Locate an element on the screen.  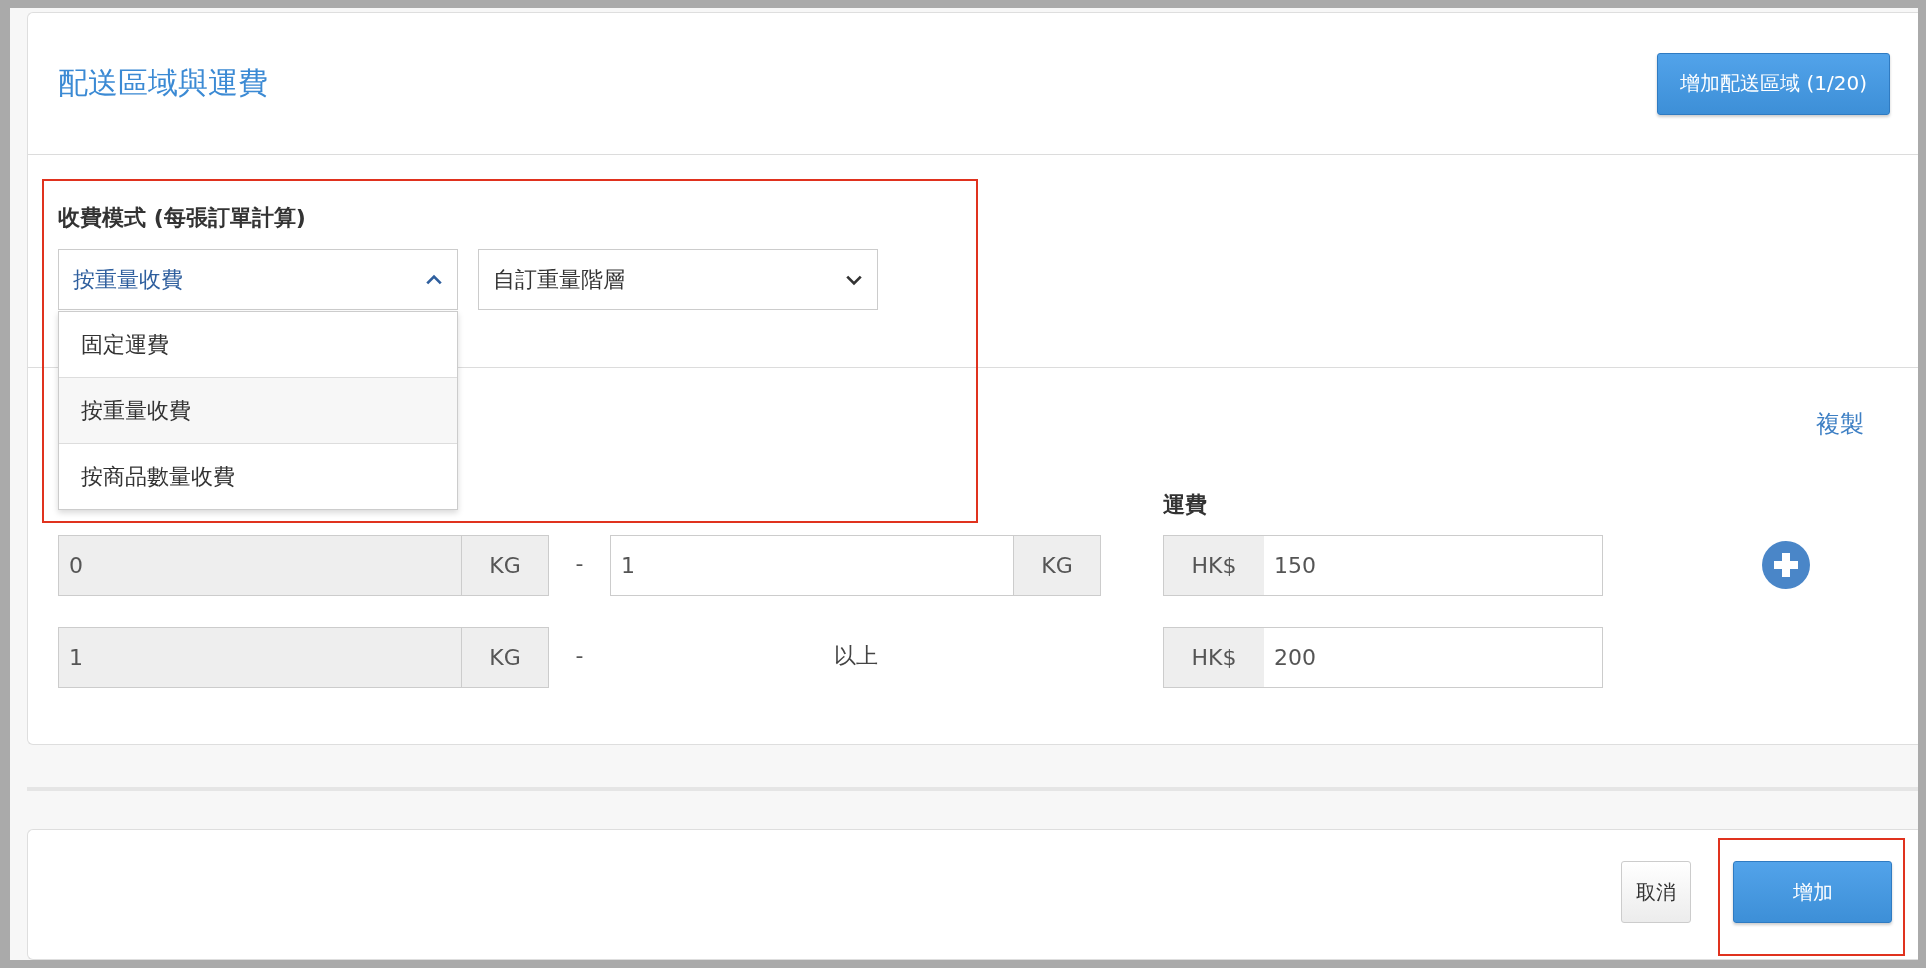
add-row-icon is located at coordinates (1786, 565).